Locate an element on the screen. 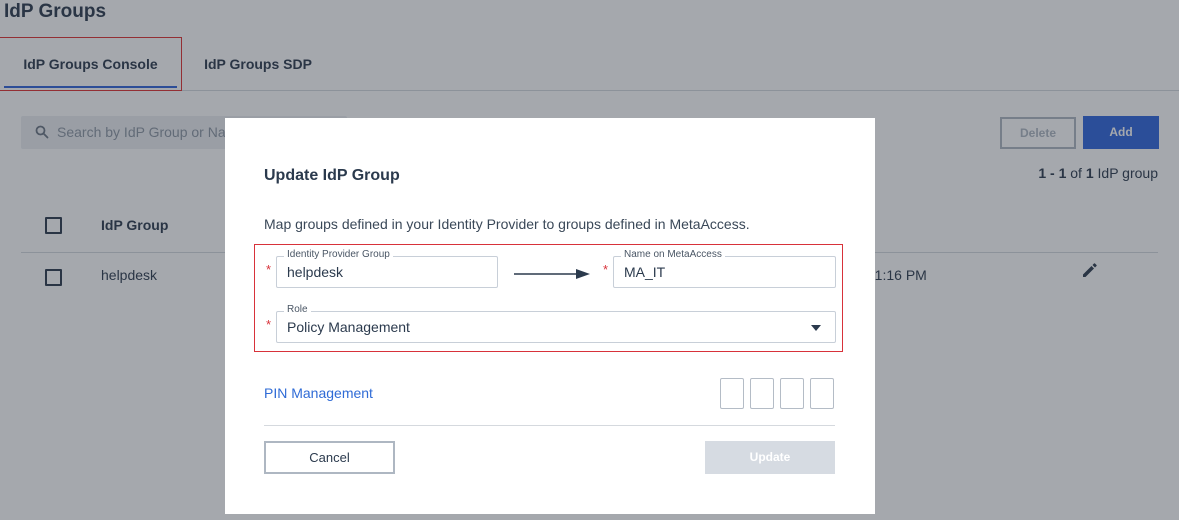  name-on-metaaccess-value: MA_IT is located at coordinates (645, 272).